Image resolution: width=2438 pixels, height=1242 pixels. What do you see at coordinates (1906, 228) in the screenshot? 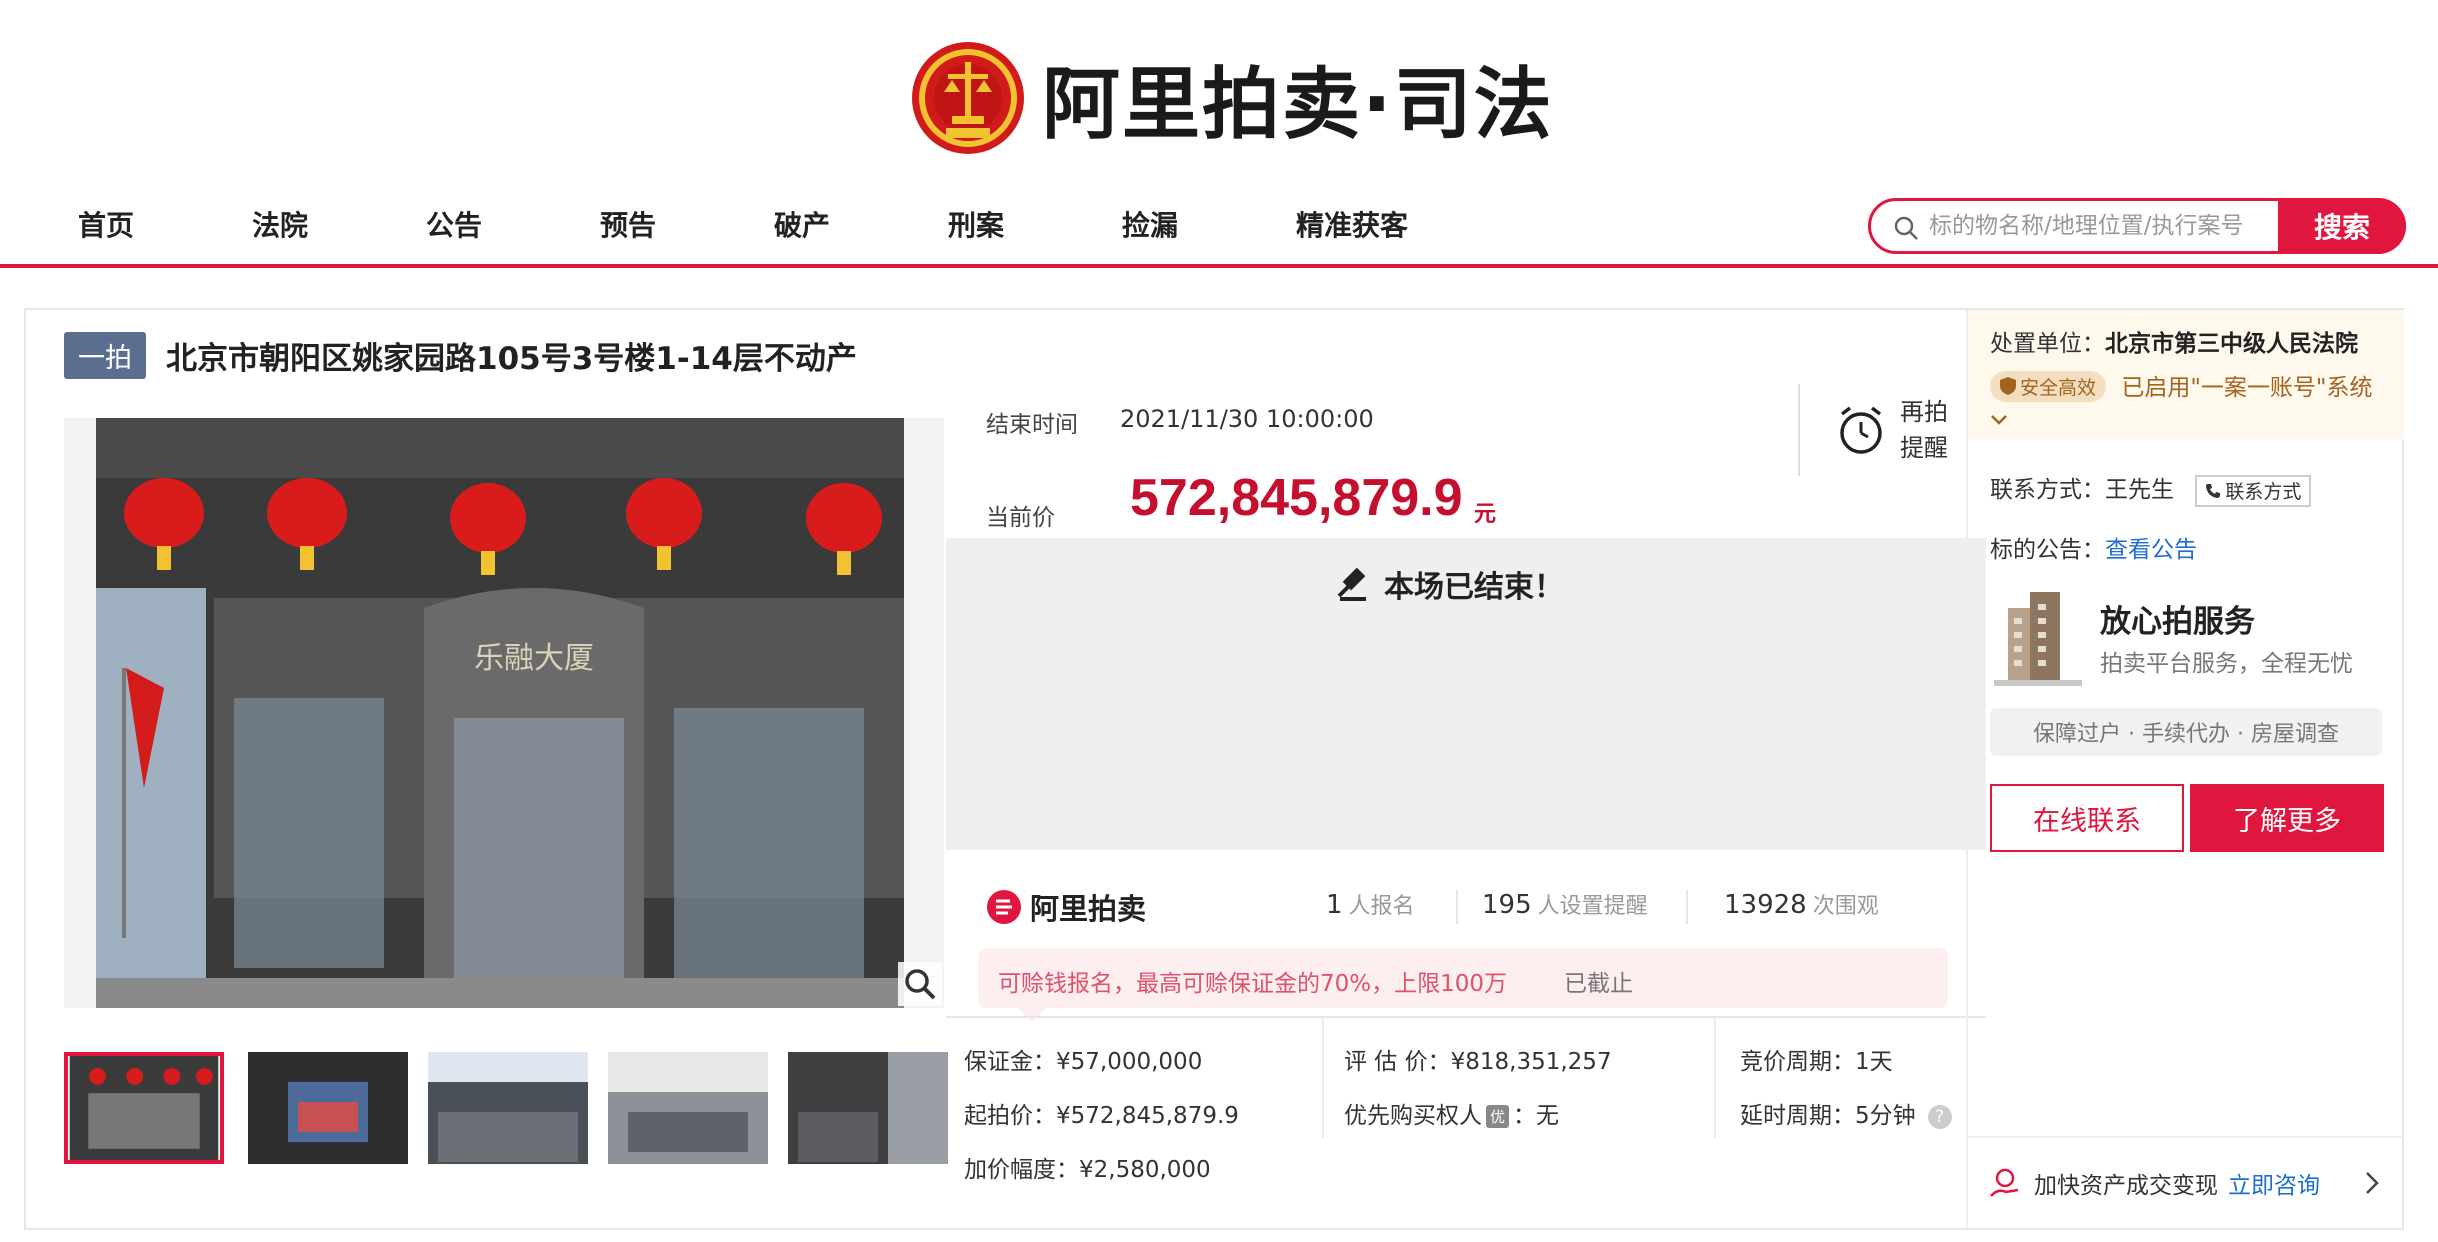
I see `search-icon` at bounding box center [1906, 228].